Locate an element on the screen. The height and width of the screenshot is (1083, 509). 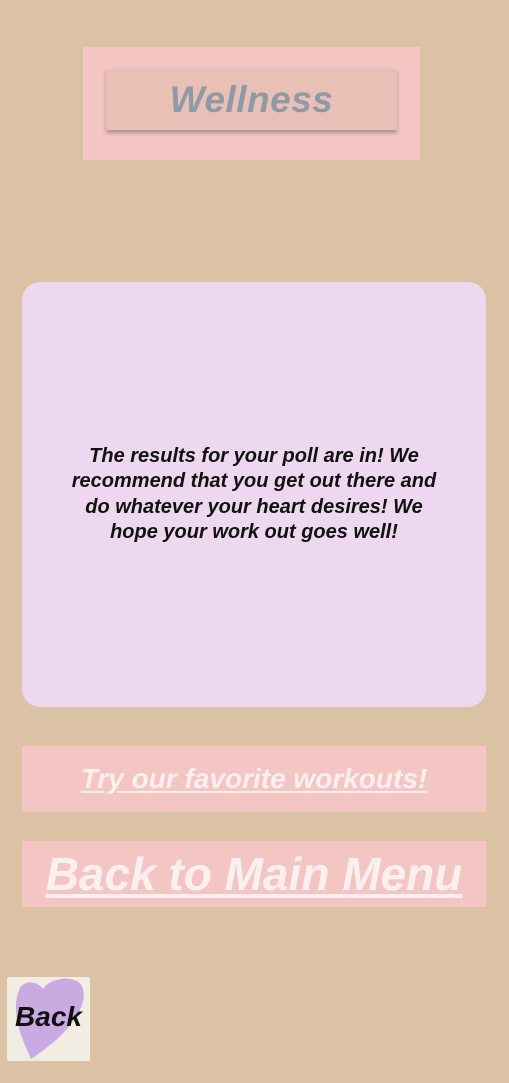
back-button-label: Back is located at coordinates (48, 1016).